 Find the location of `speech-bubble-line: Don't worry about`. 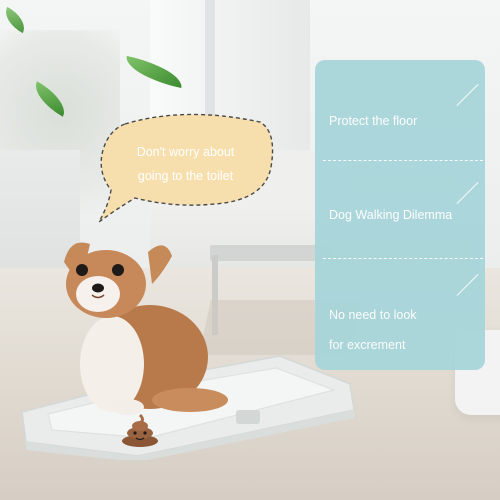

speech-bubble-line: Don't worry about is located at coordinates (185, 152).